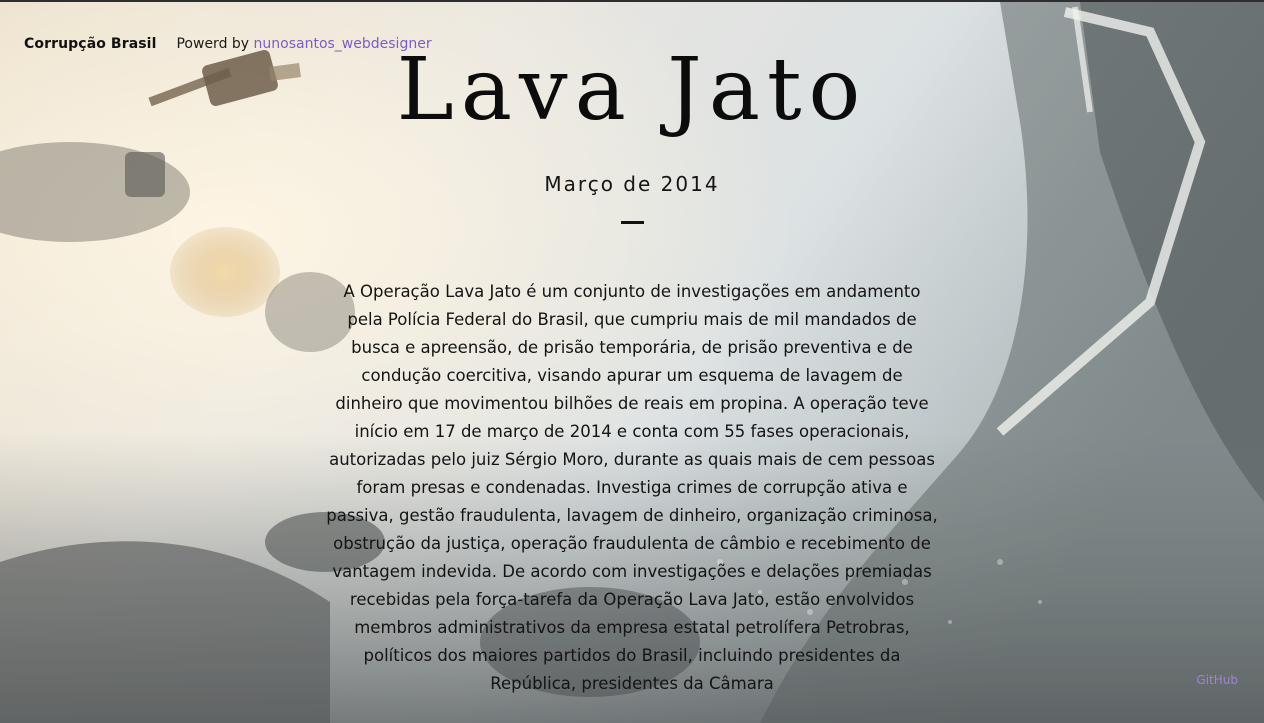 The height and width of the screenshot is (723, 1264). I want to click on page-subtitle-date: Março de 2014, so click(632, 184).